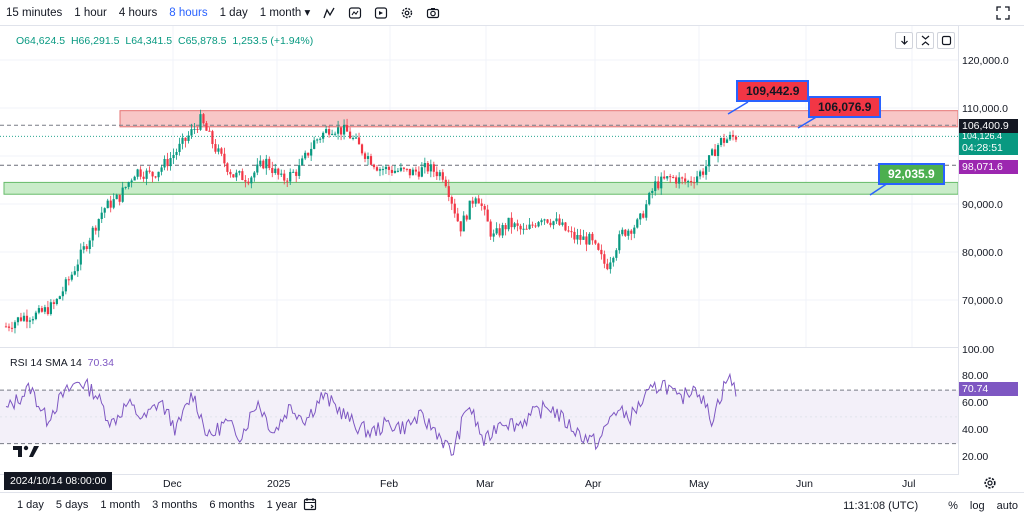 This screenshot has height=517, width=1024. What do you see at coordinates (479, 417) in the screenshot?
I see `rsi-band` at bounding box center [479, 417].